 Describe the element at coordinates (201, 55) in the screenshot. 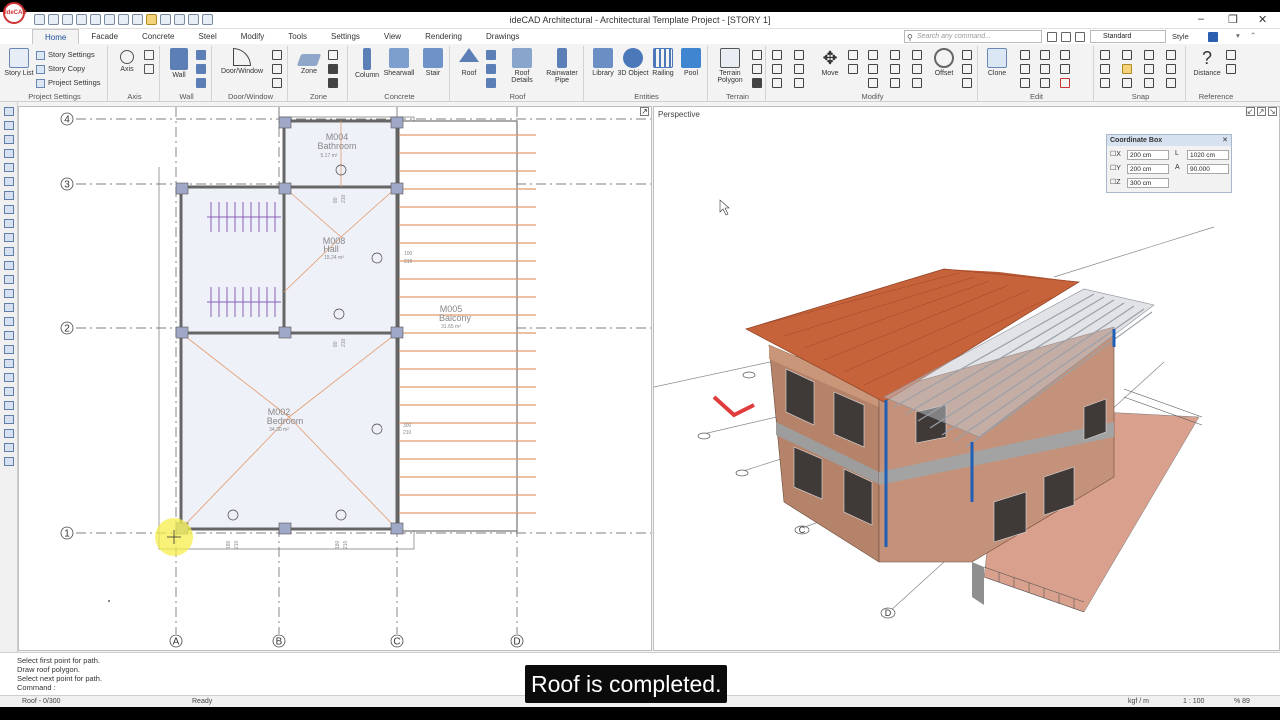

I see `wall-tool-icon` at that location.